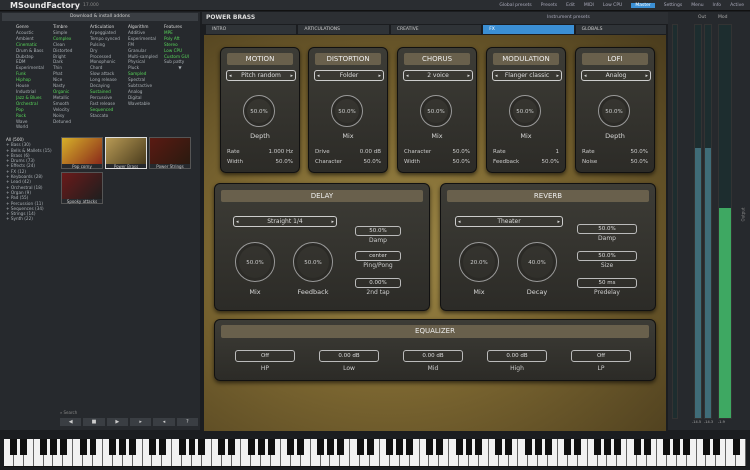  Describe the element at coordinates (525, 111) in the screenshot. I see `modulation-mix-knob: 50.0%` at that location.